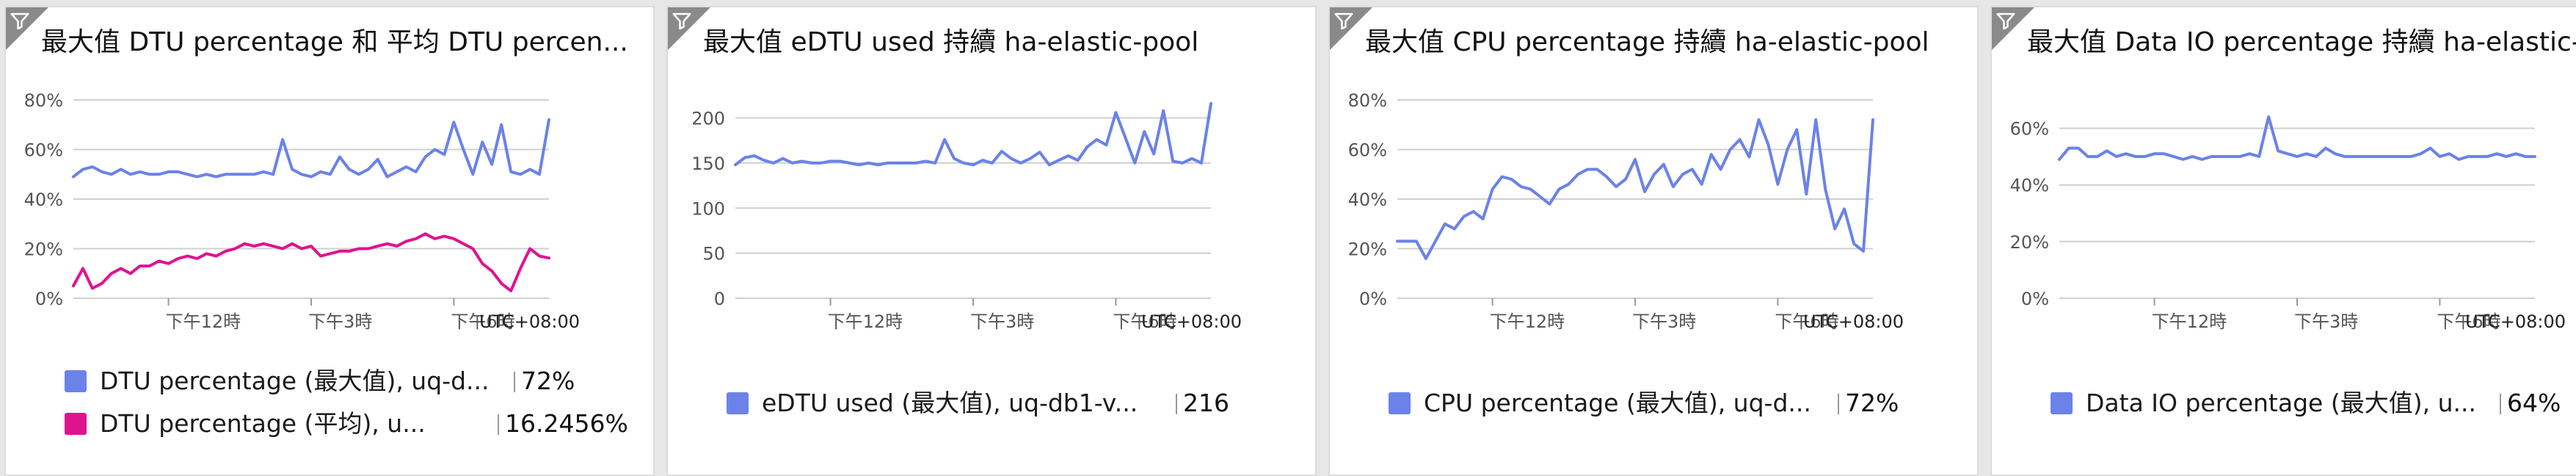 The image size is (2576, 476). What do you see at coordinates (1206, 403) in the screenshot?
I see `legend-value: 216` at bounding box center [1206, 403].